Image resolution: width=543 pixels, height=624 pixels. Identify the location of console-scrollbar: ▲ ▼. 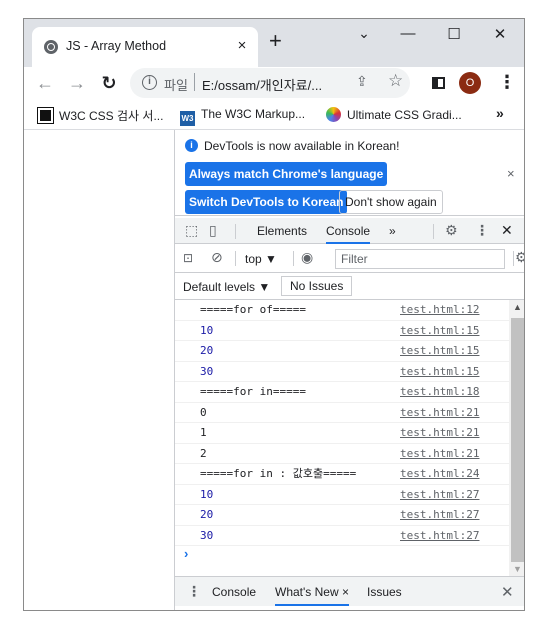
(516, 438).